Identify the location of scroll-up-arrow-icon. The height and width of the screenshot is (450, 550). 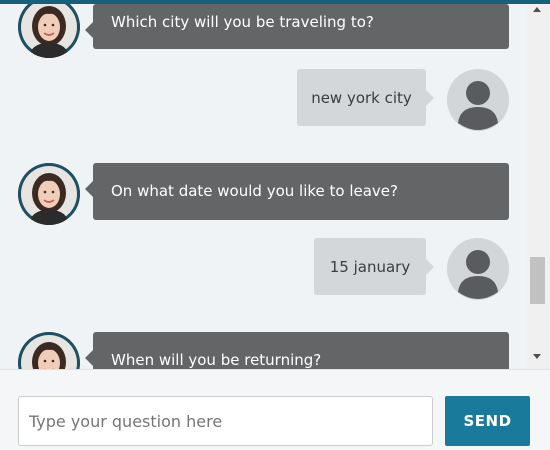
(537, 9).